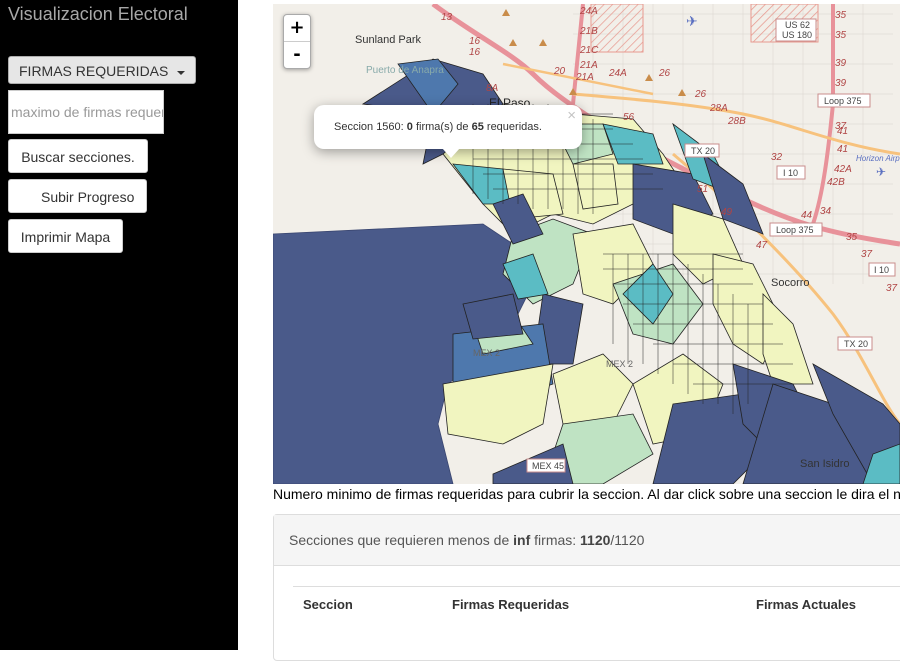  I want to click on exit-number: 47, so click(762, 245).